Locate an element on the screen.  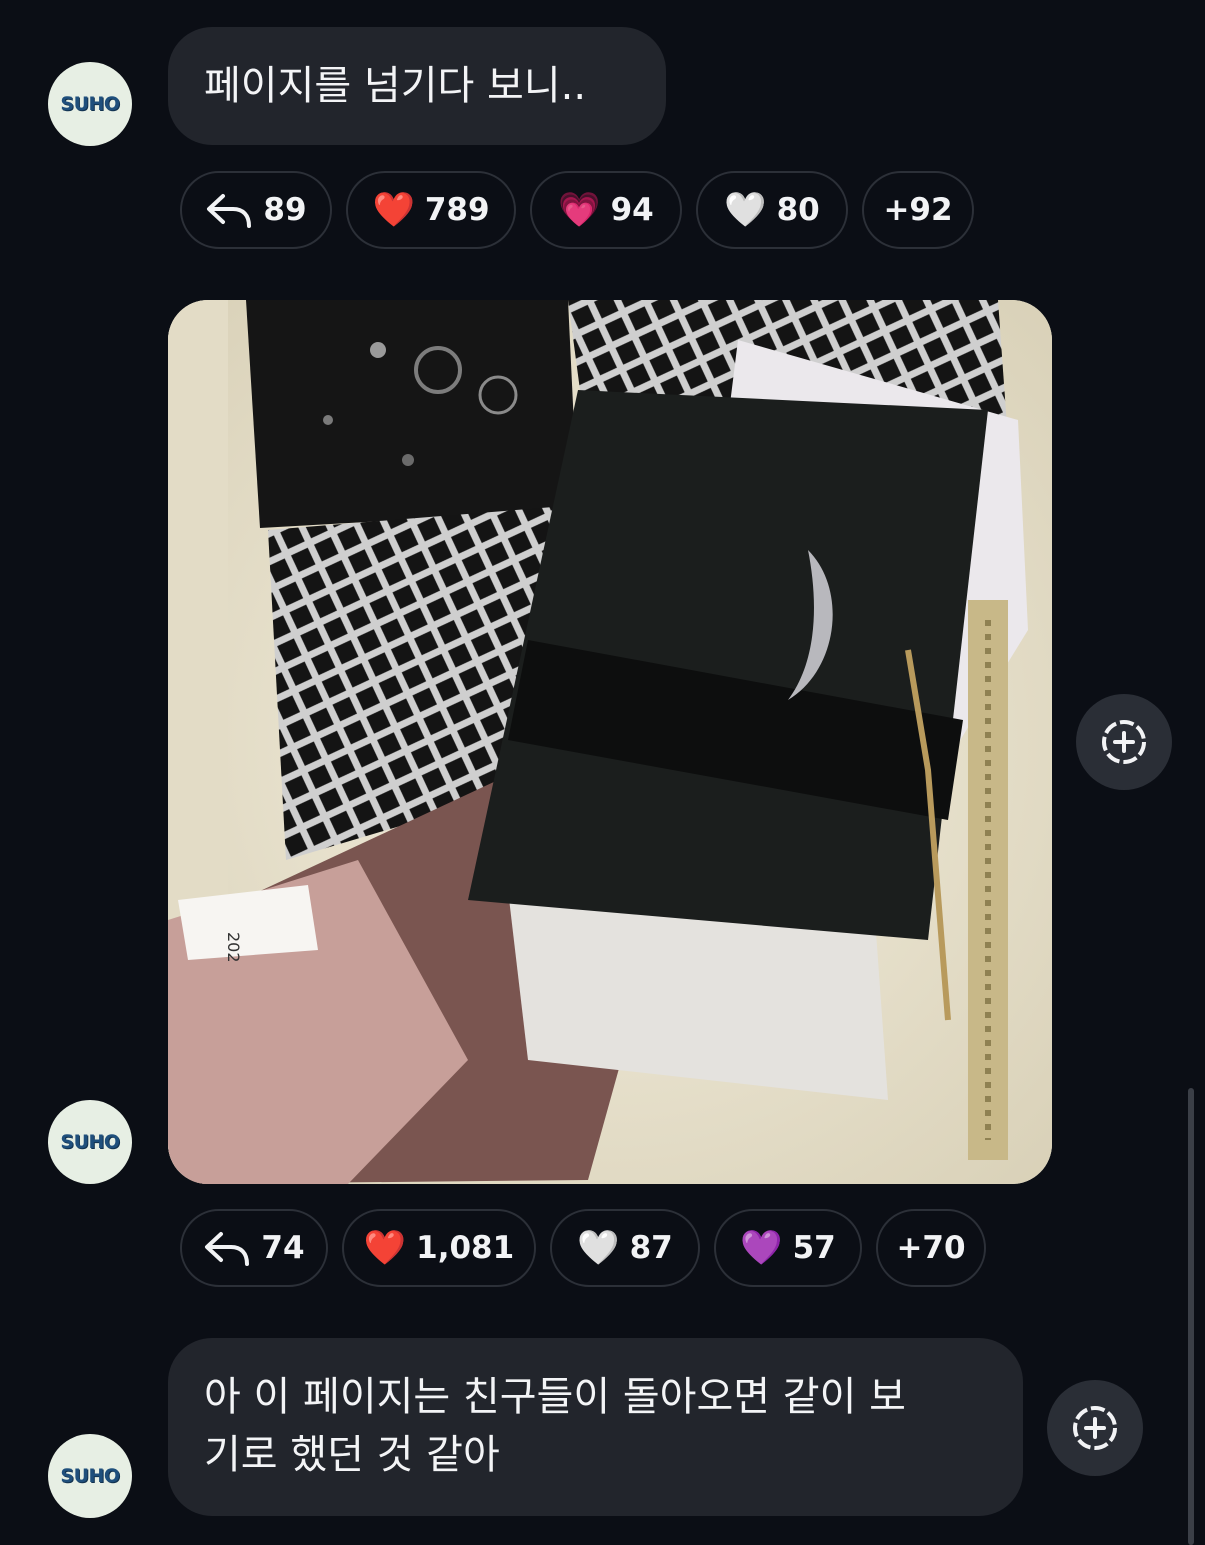
more-reactions-count: +70 is located at coordinates (931, 1248).